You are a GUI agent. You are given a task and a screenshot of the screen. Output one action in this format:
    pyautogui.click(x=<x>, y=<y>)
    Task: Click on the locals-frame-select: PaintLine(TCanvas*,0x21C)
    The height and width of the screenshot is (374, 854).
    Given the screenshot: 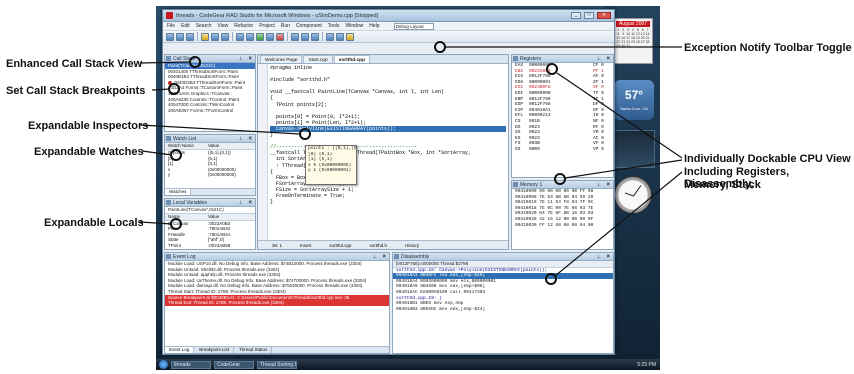 What is the action you would take?
    pyautogui.click(x=210, y=210)
    